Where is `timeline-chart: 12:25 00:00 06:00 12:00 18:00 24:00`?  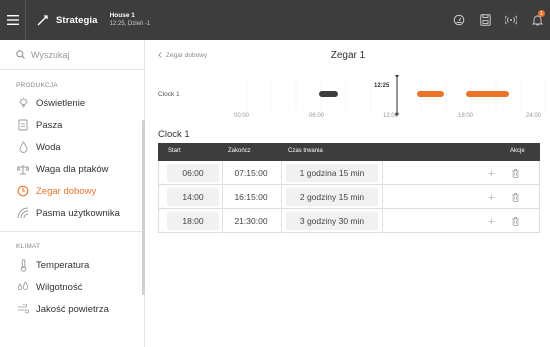
timeline-chart: 12:25 00:00 06:00 12:00 18:00 24:00 is located at coordinates (390, 97).